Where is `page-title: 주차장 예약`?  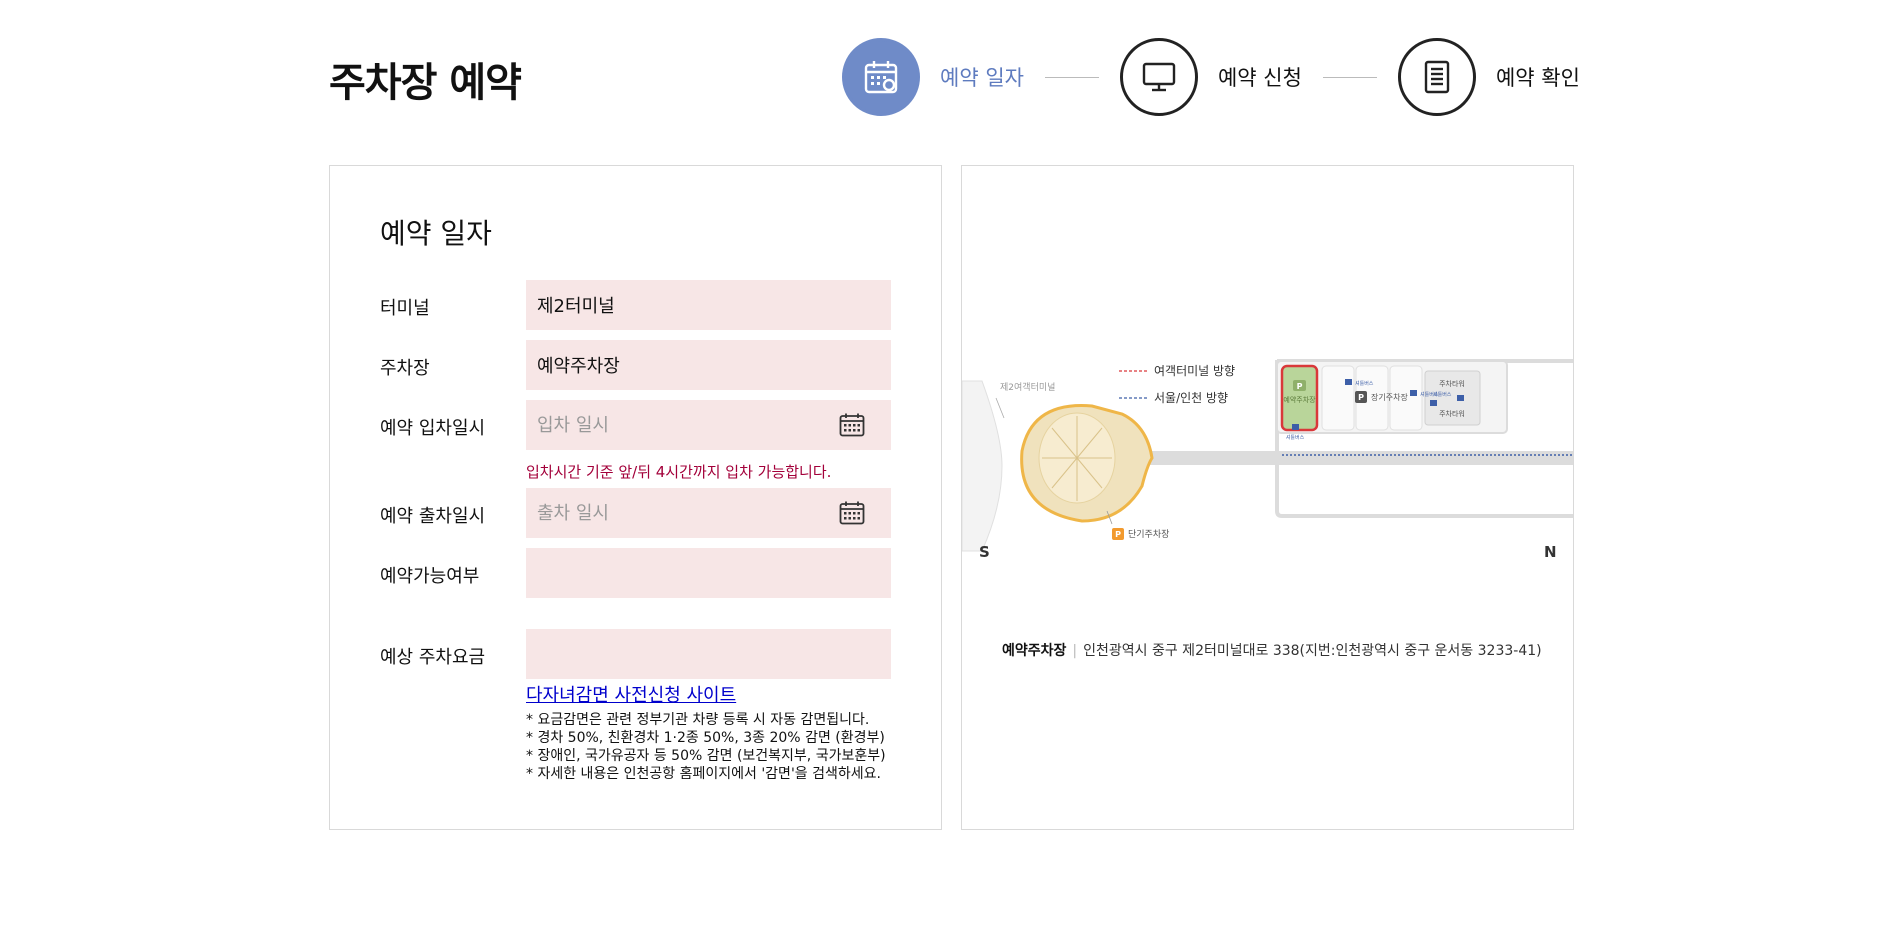 page-title: 주차장 예약 is located at coordinates (425, 83).